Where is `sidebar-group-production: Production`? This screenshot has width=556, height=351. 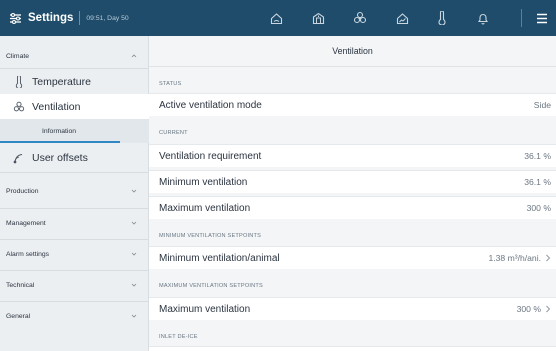
sidebar-group-production: Production is located at coordinates (74, 191).